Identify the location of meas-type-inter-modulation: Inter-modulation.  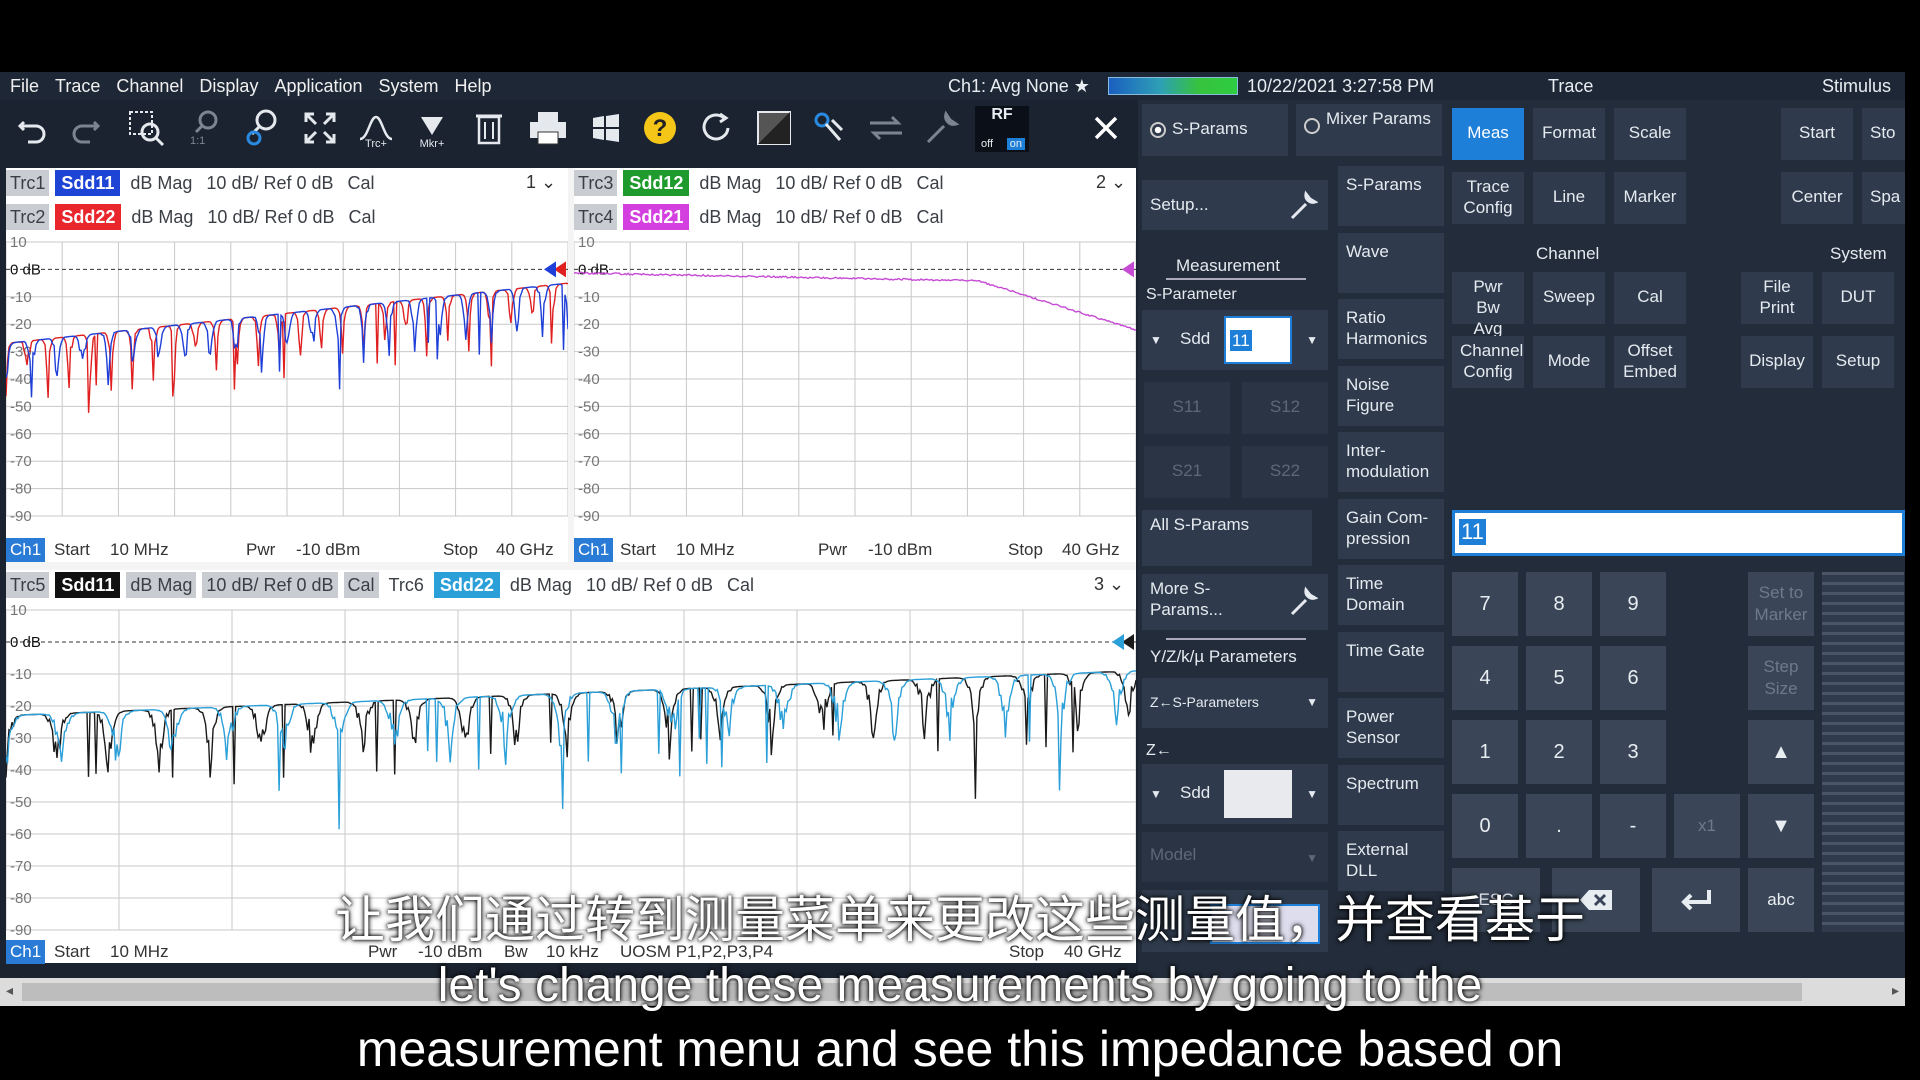
(1391, 462).